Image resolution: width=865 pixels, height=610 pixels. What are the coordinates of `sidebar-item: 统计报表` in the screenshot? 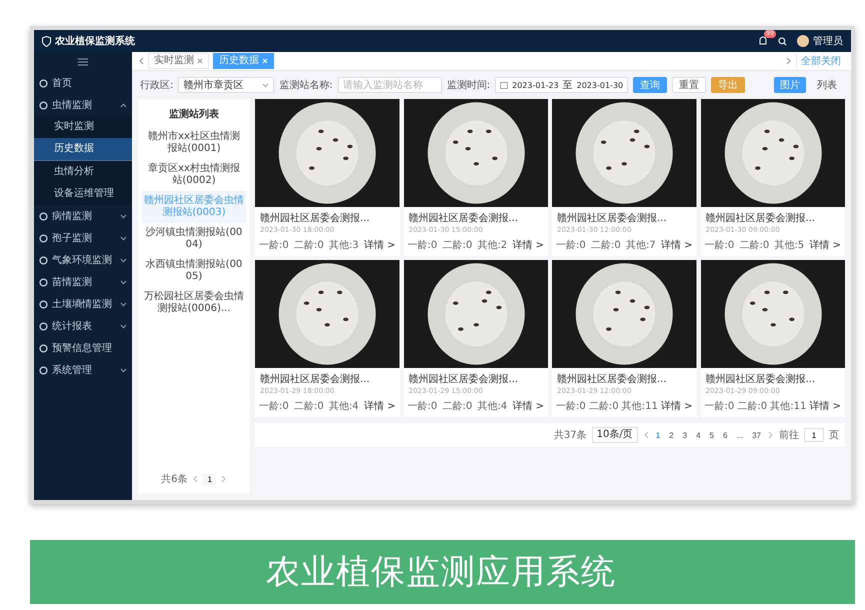 It's located at (83, 326).